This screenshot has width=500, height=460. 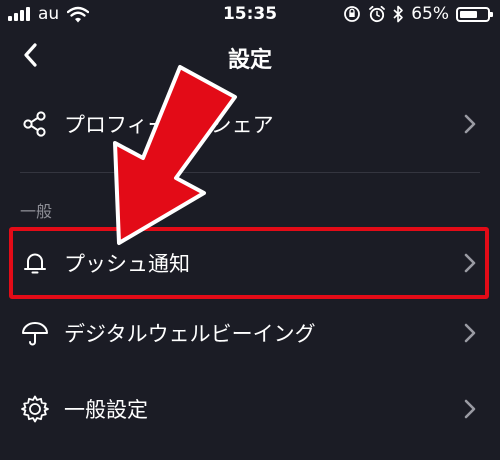 I want to click on settings-row-label: 一般設定, so click(x=106, y=410).